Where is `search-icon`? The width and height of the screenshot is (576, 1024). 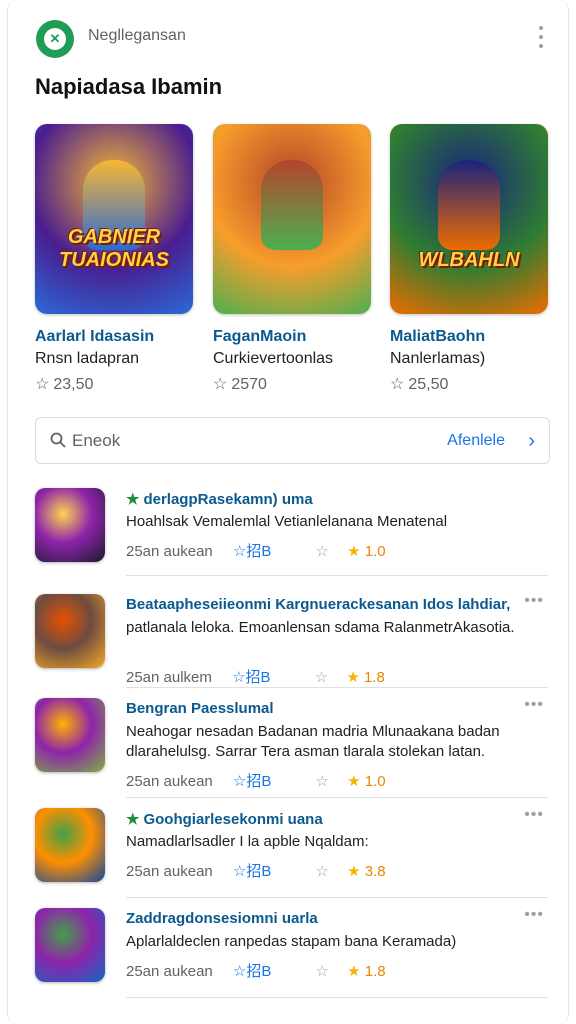 search-icon is located at coordinates (58, 440).